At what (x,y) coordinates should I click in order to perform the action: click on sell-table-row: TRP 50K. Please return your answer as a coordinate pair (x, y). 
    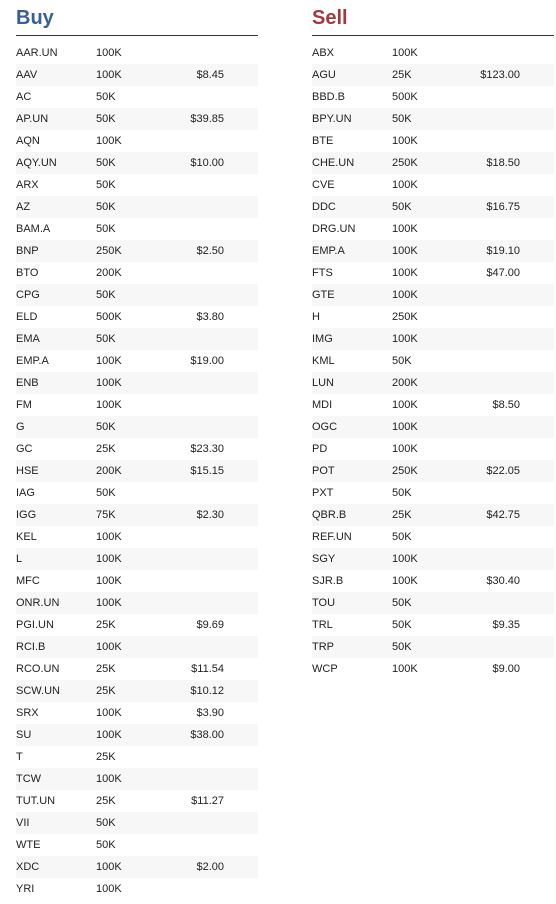
    Looking at the image, I should click on (433, 647).